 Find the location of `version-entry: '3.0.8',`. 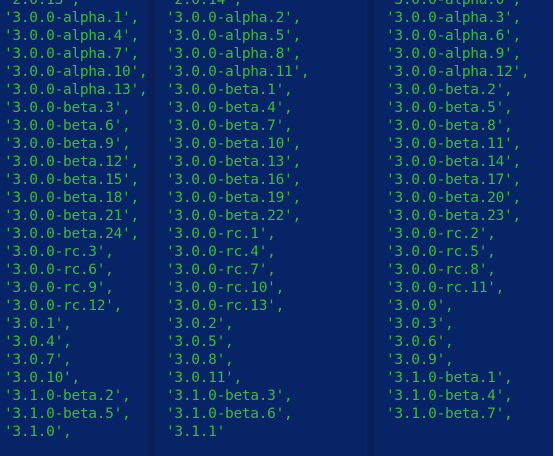

version-entry: '3.0.8', is located at coordinates (200, 360).